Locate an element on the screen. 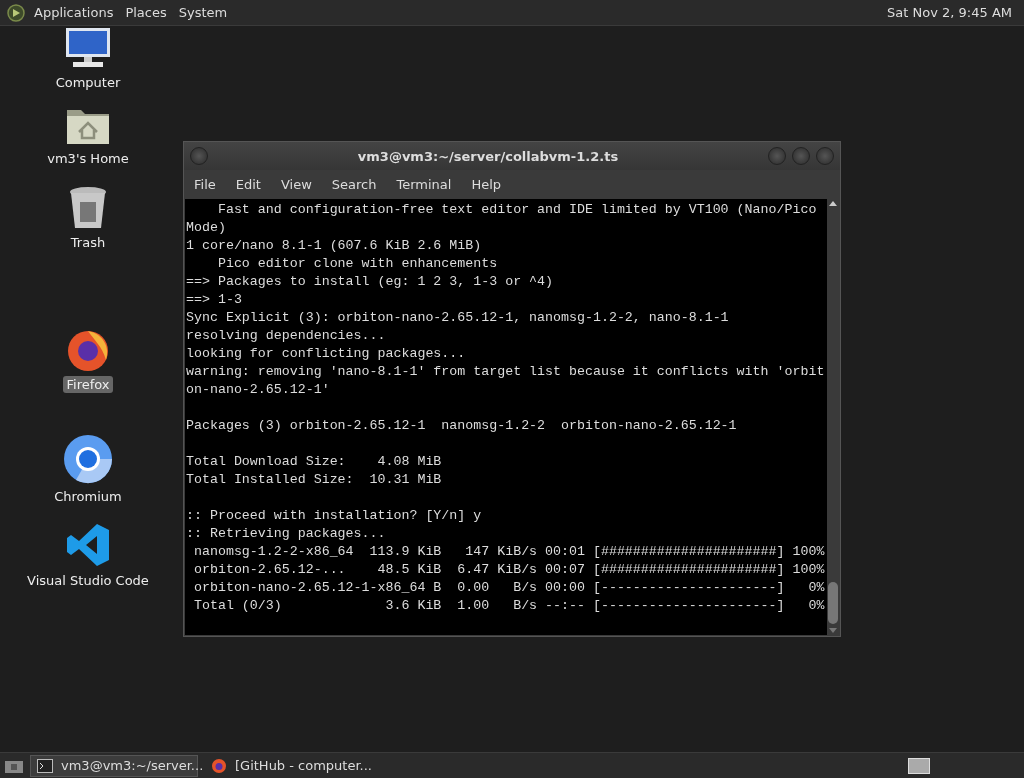 This screenshot has height=778, width=1024. firefox-icon is located at coordinates (219, 765).